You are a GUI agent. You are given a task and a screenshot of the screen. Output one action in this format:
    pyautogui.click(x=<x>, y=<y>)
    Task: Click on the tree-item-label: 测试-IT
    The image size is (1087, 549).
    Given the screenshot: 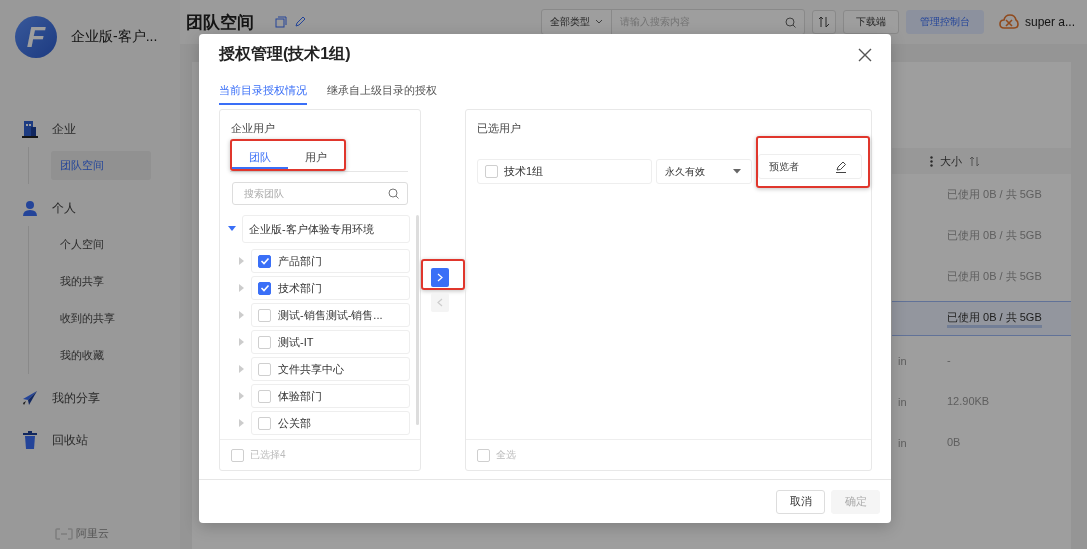 What is the action you would take?
    pyautogui.click(x=296, y=342)
    